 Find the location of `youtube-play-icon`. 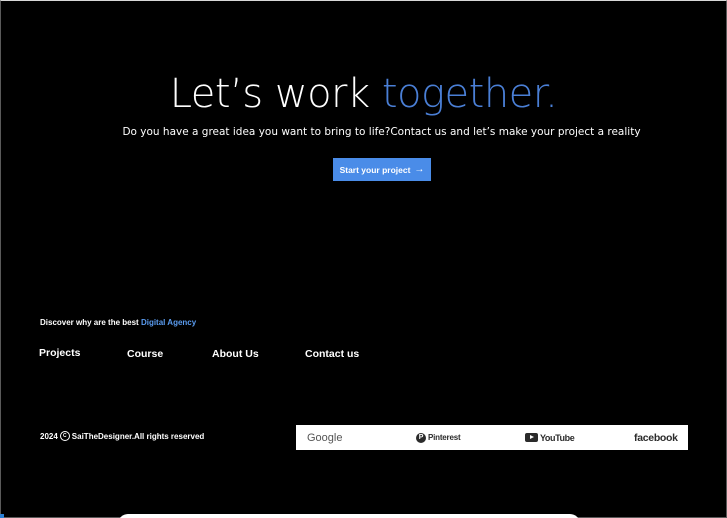

youtube-play-icon is located at coordinates (531, 437).